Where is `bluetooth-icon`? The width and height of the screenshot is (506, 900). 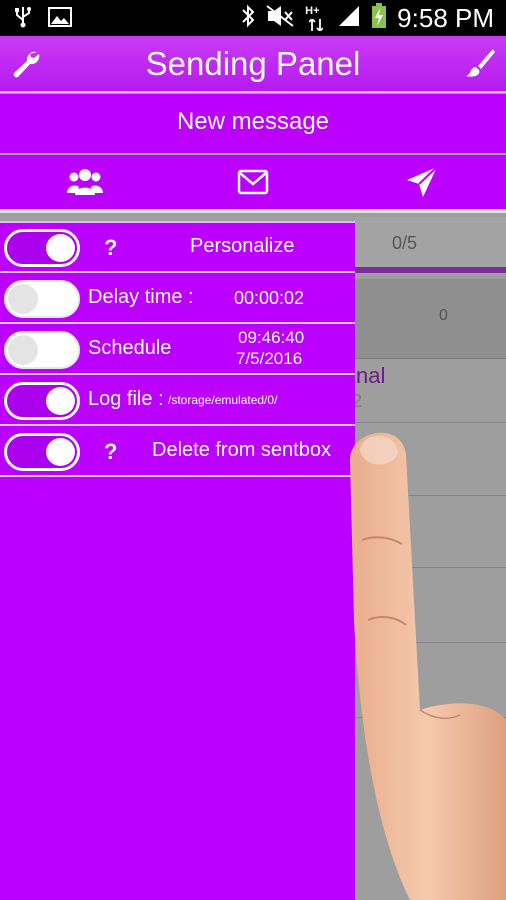
bluetooth-icon is located at coordinates (248, 18).